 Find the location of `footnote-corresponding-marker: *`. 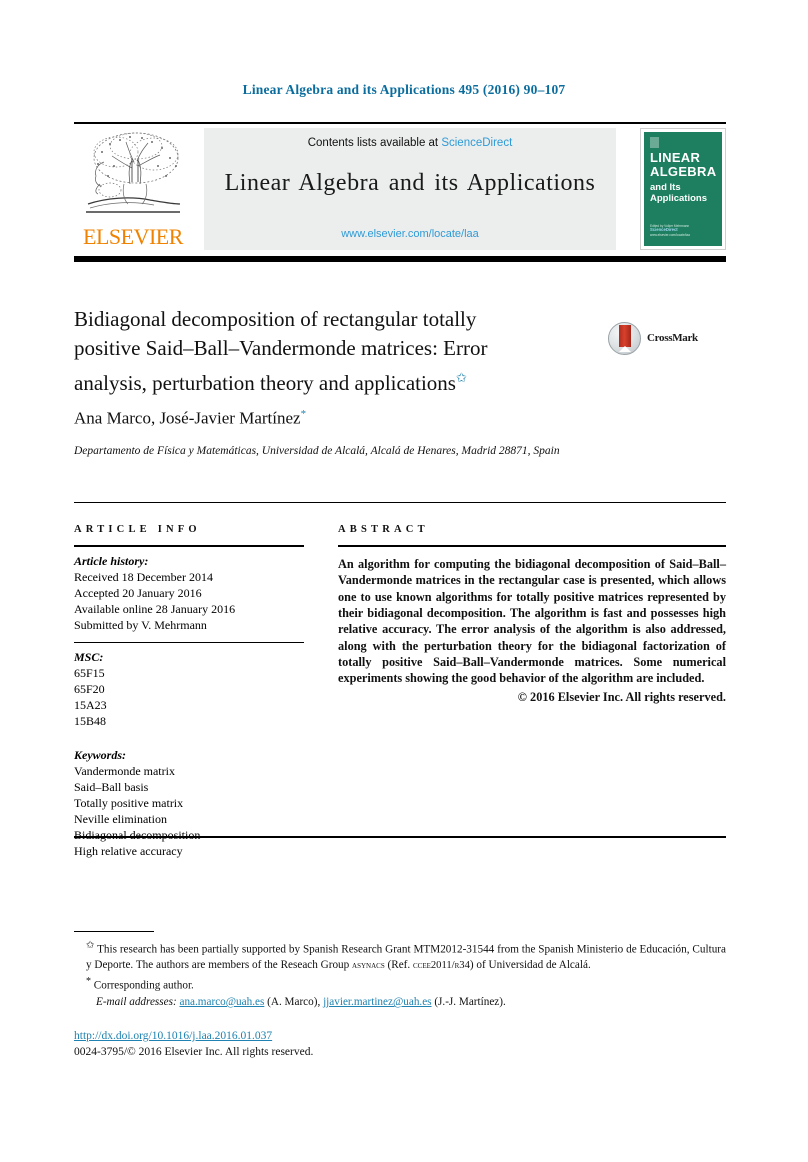

footnote-corresponding-marker: * is located at coordinates (88, 982).